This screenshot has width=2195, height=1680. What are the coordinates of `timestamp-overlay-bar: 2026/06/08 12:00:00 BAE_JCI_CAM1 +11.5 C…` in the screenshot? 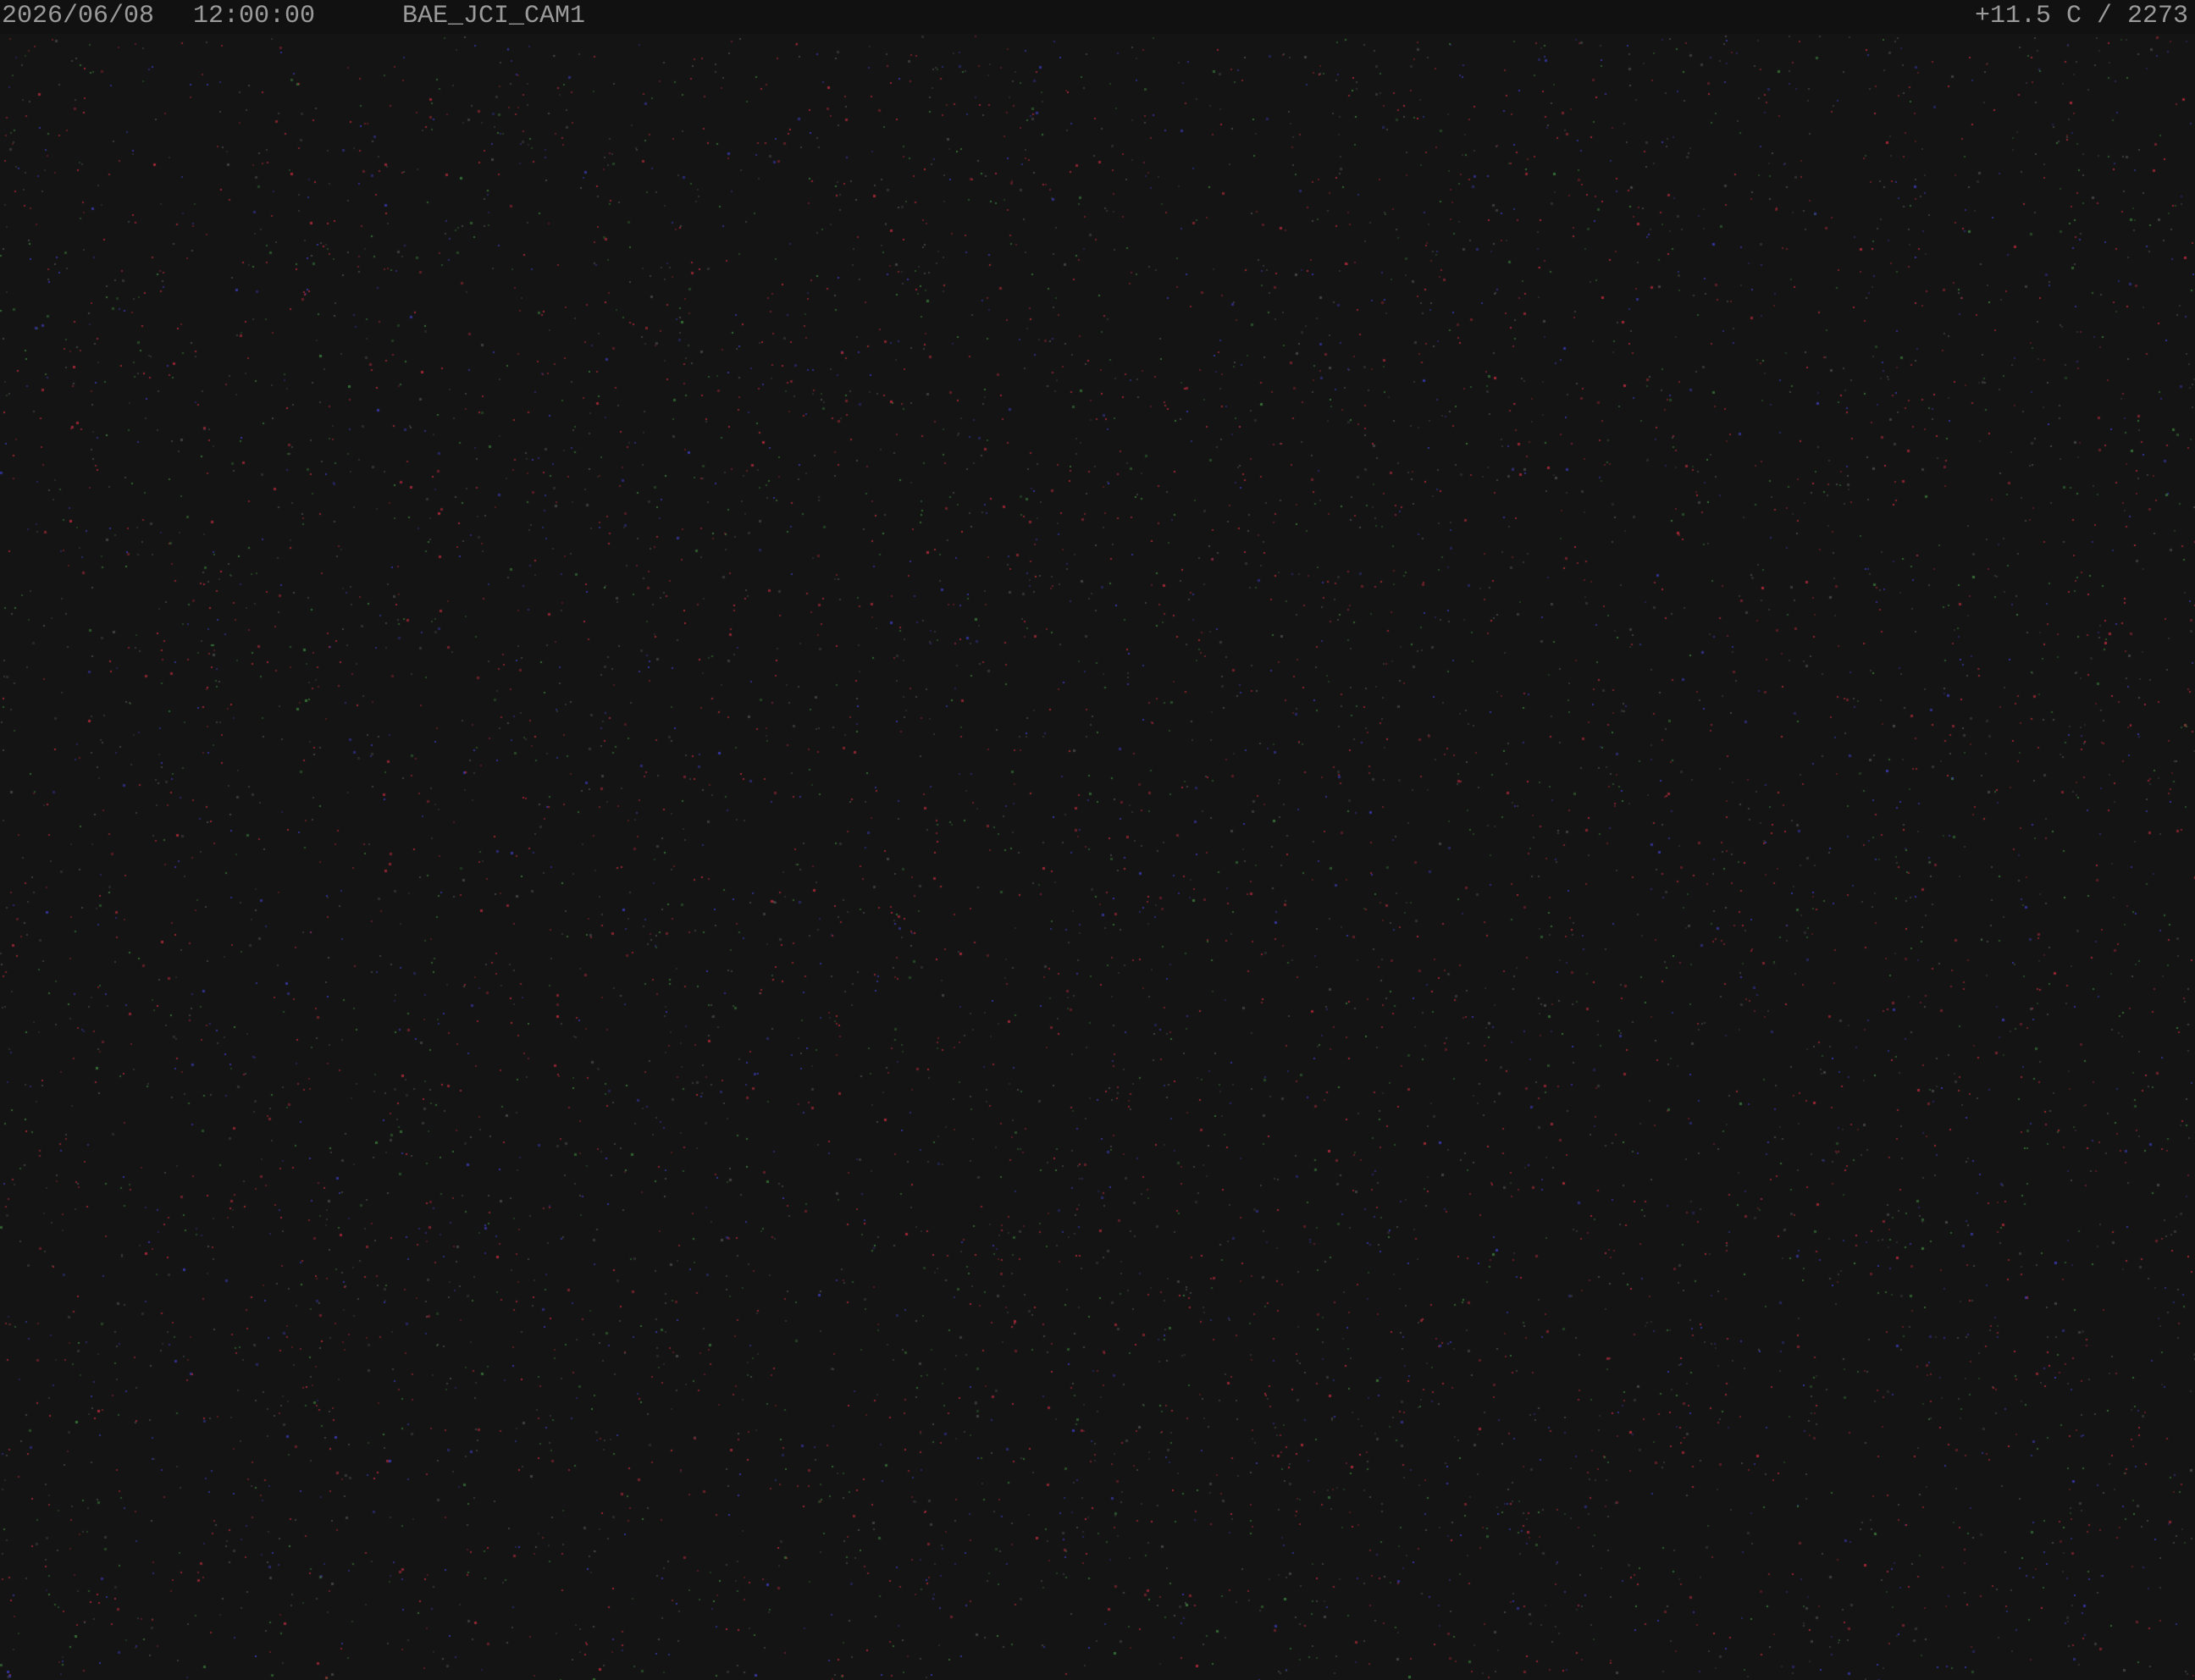 It's located at (1097, 17).